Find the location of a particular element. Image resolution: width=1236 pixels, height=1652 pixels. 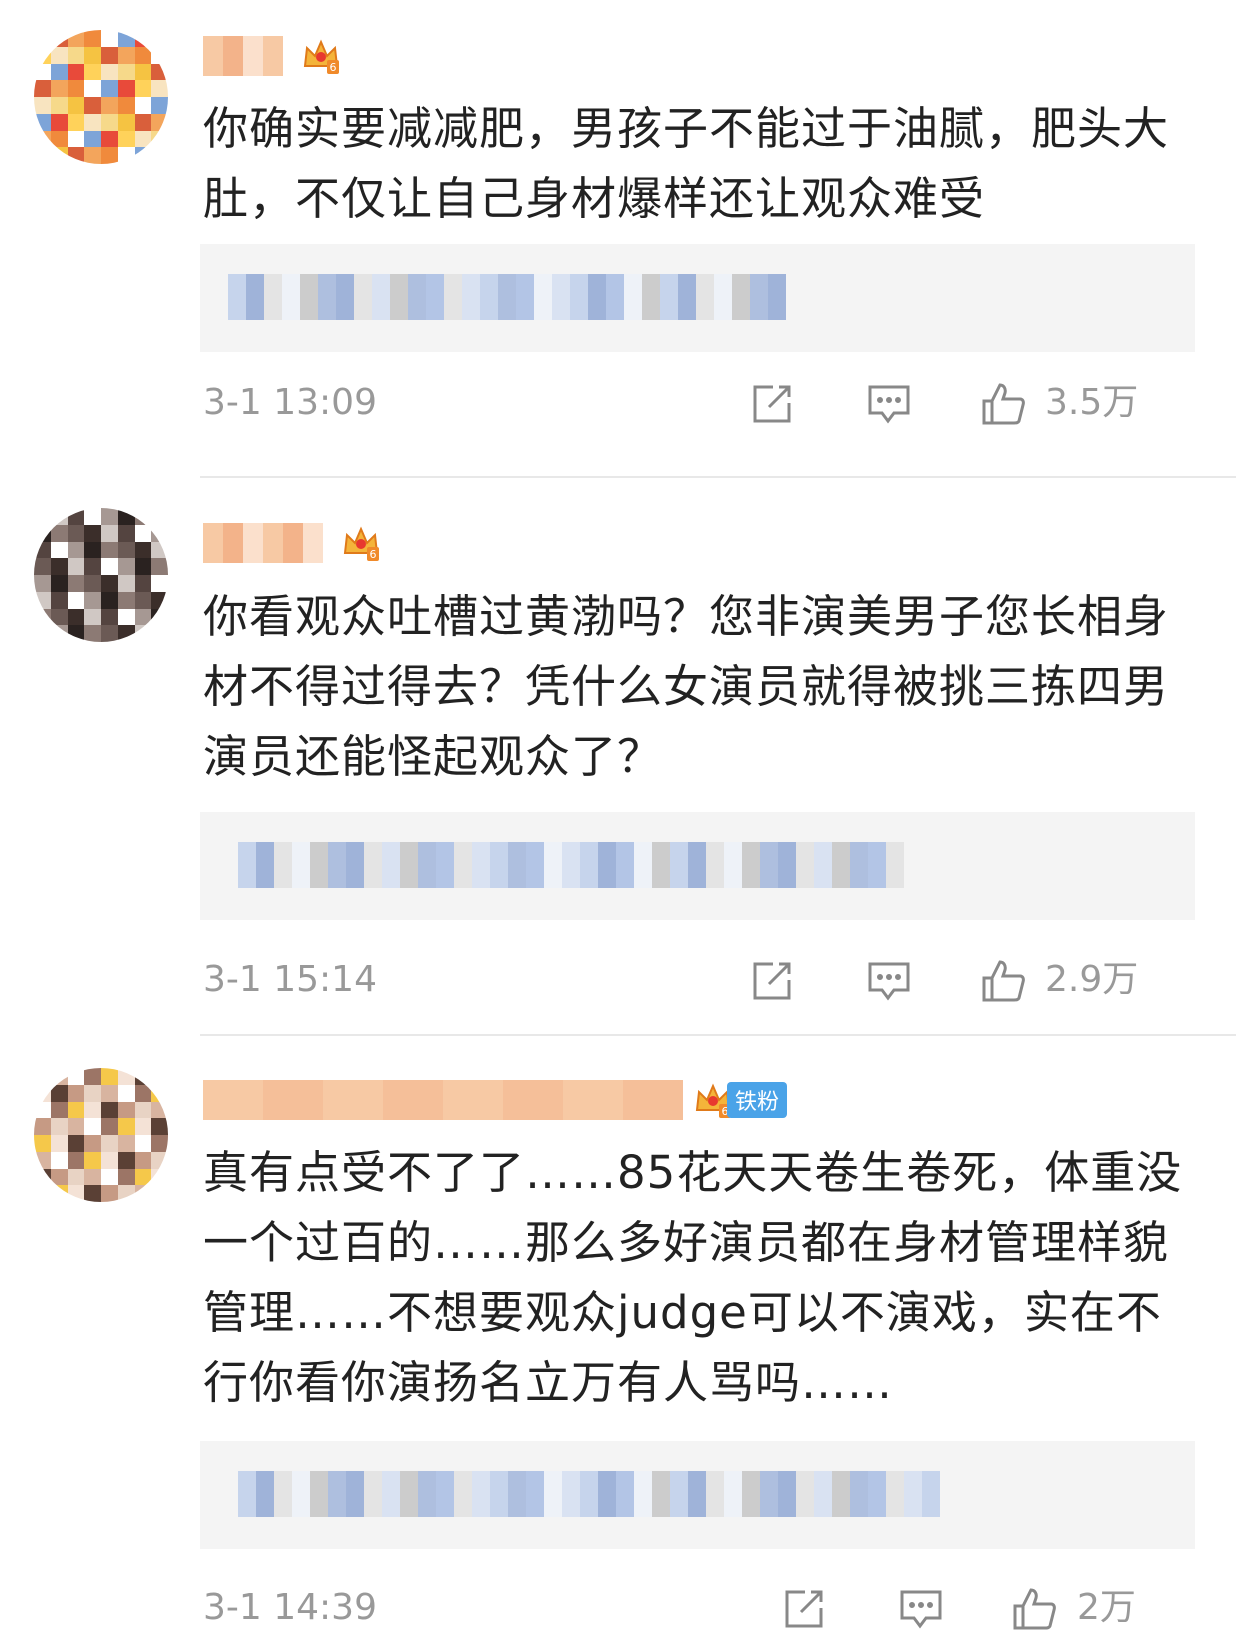

username-row: 6 铁粉 is located at coordinates (495, 1100).